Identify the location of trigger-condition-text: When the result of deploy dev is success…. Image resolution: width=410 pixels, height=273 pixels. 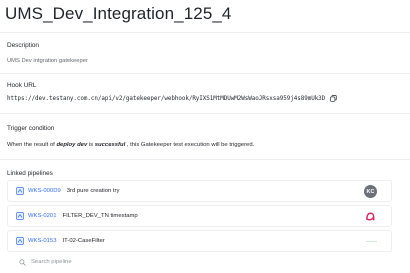
(130, 145).